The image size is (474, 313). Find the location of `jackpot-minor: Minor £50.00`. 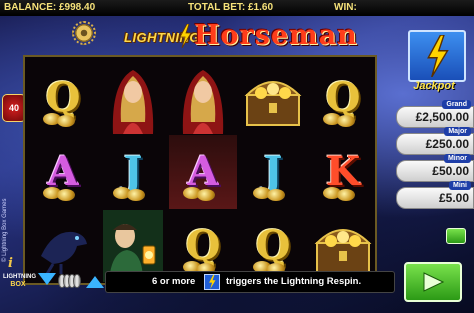

jackpot-minor: Minor £50.00 is located at coordinates (435, 168).